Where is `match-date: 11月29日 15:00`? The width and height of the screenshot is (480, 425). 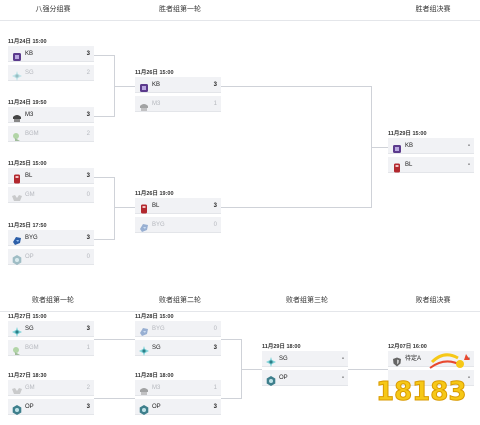 match-date: 11月29日 15:00 is located at coordinates (407, 134).